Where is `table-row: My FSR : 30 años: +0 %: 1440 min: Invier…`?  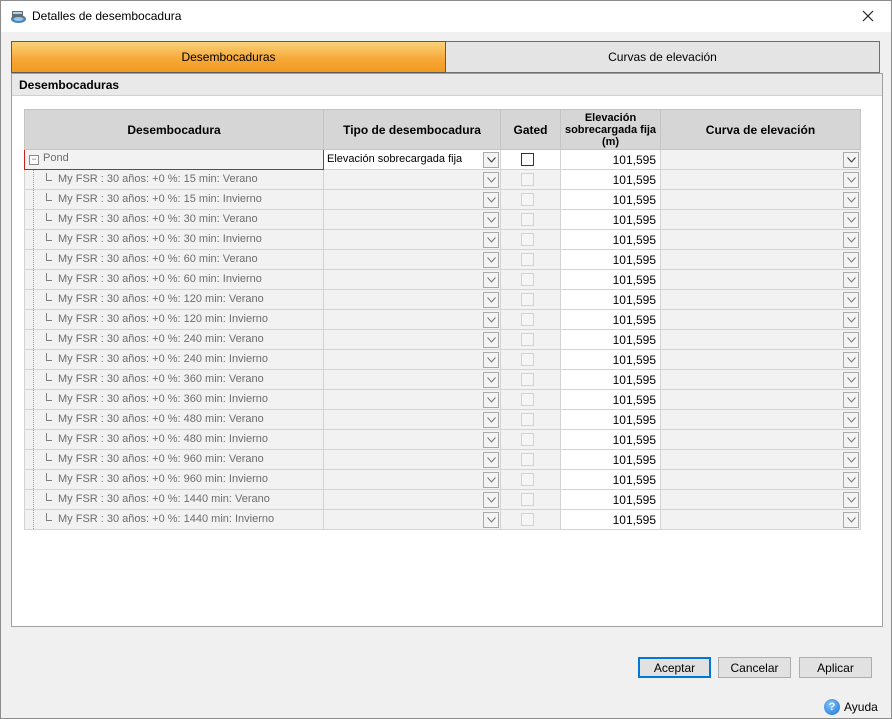
table-row: My FSR : 30 años: +0 %: 1440 min: Invier… is located at coordinates (442, 519).